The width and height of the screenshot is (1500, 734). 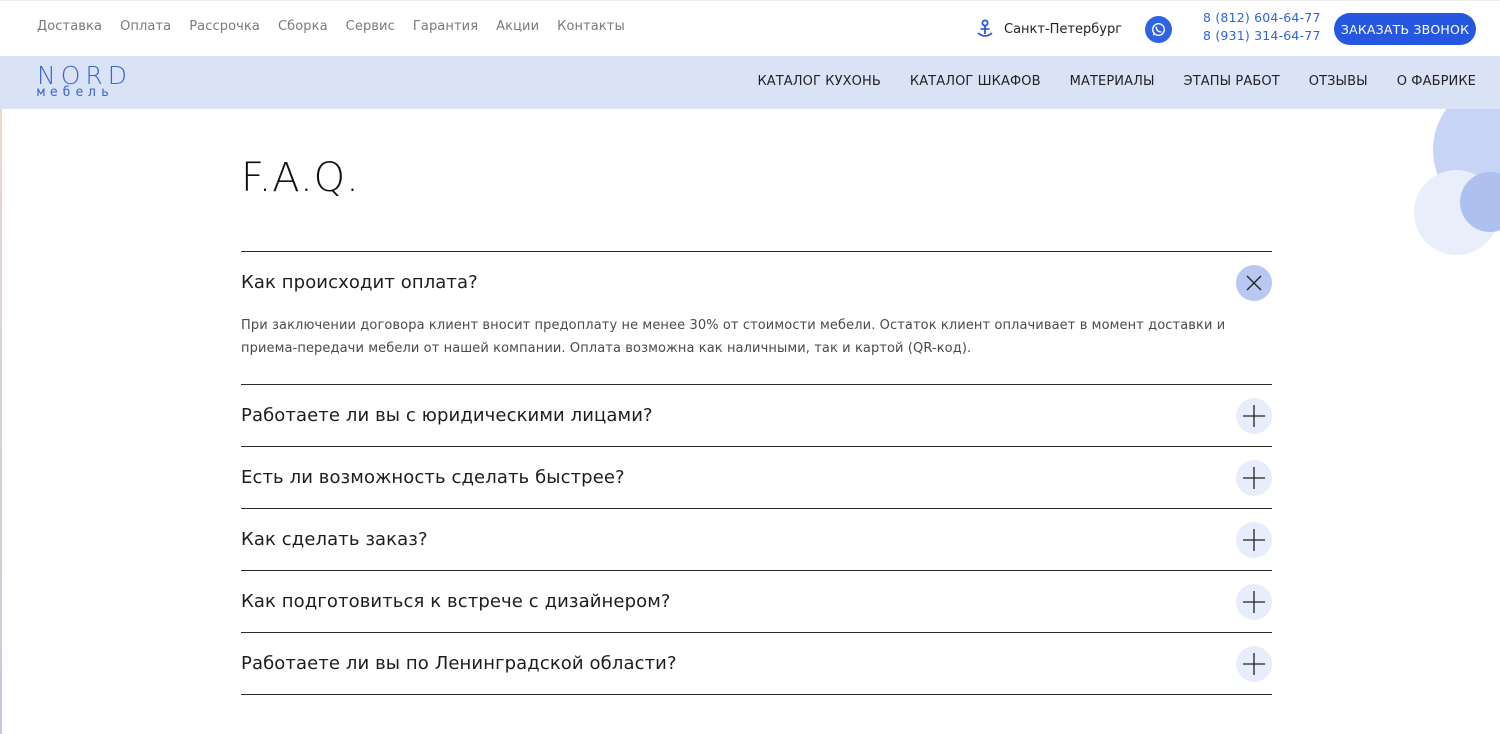 I want to click on faq-item: Работаете ли вы с юридическими лицами?, so click(x=756, y=415).